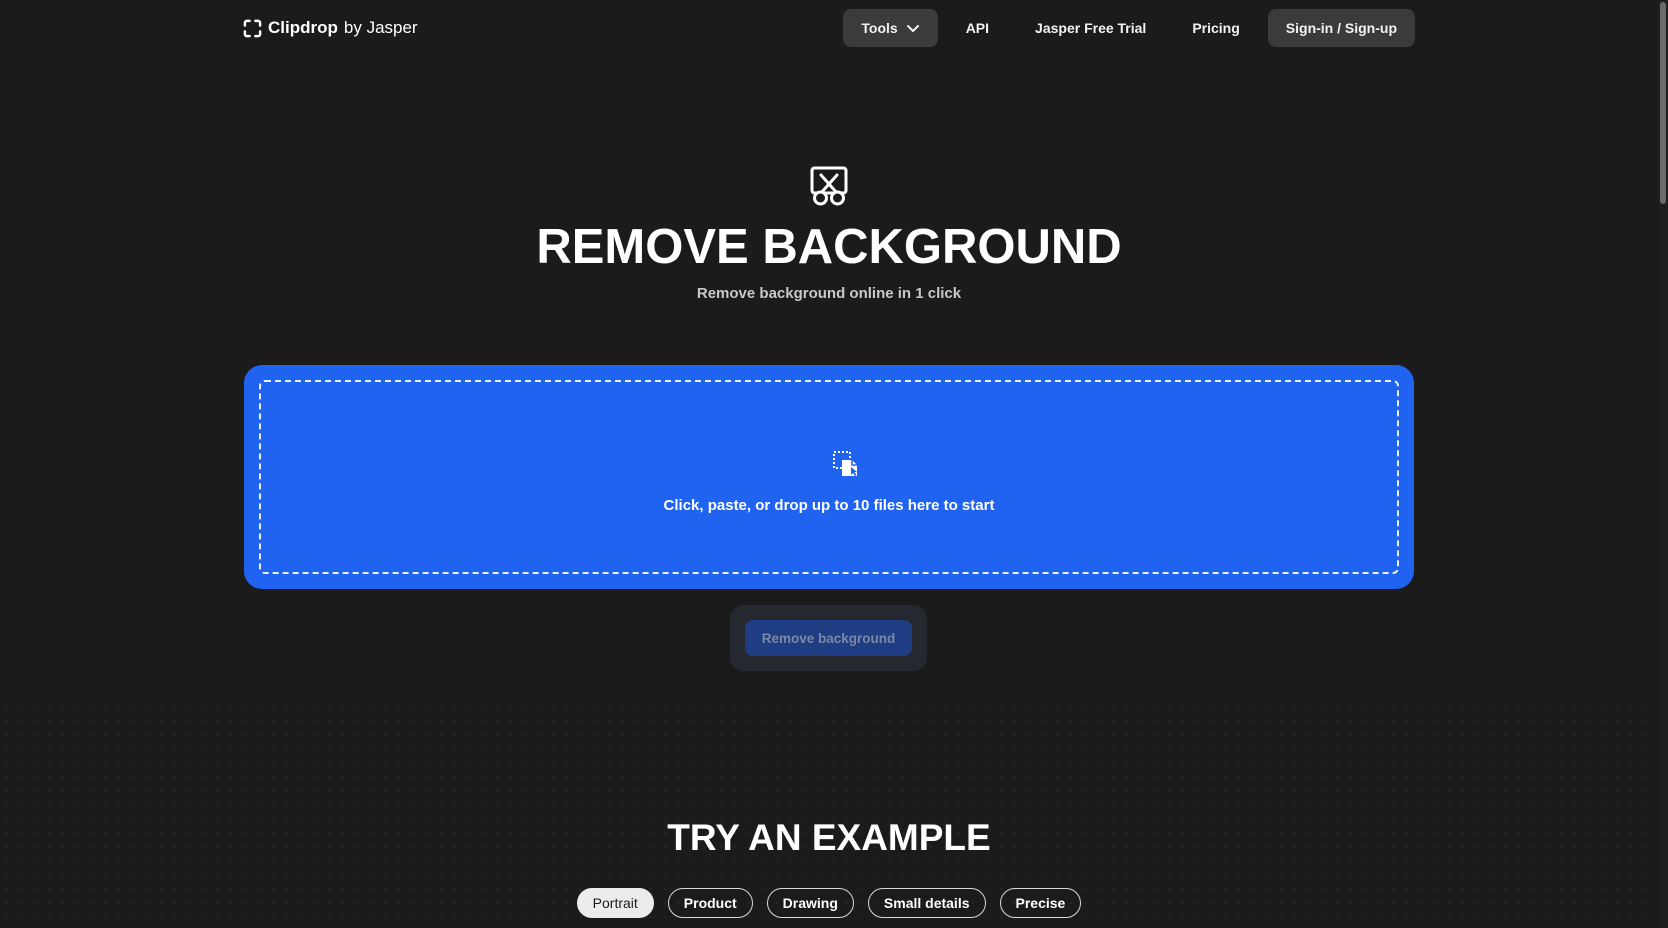 This screenshot has height=928, width=1668. What do you see at coordinates (846, 464) in the screenshot?
I see `file-drop-icon` at bounding box center [846, 464].